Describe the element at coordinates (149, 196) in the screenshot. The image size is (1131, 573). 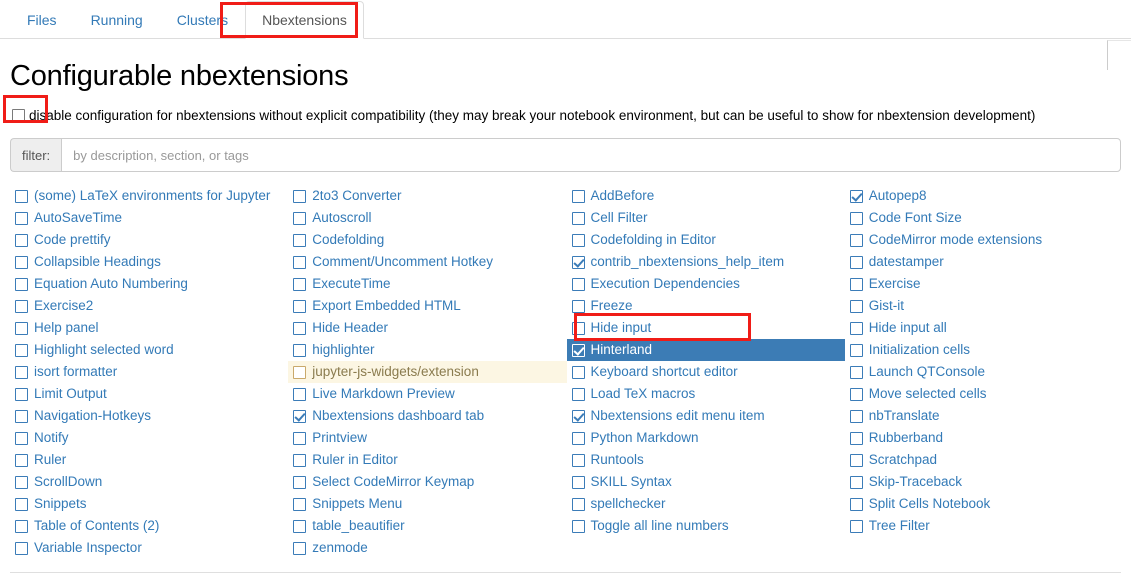
I see `extension-item: (some) LaTeX environments for Jupyter` at that location.